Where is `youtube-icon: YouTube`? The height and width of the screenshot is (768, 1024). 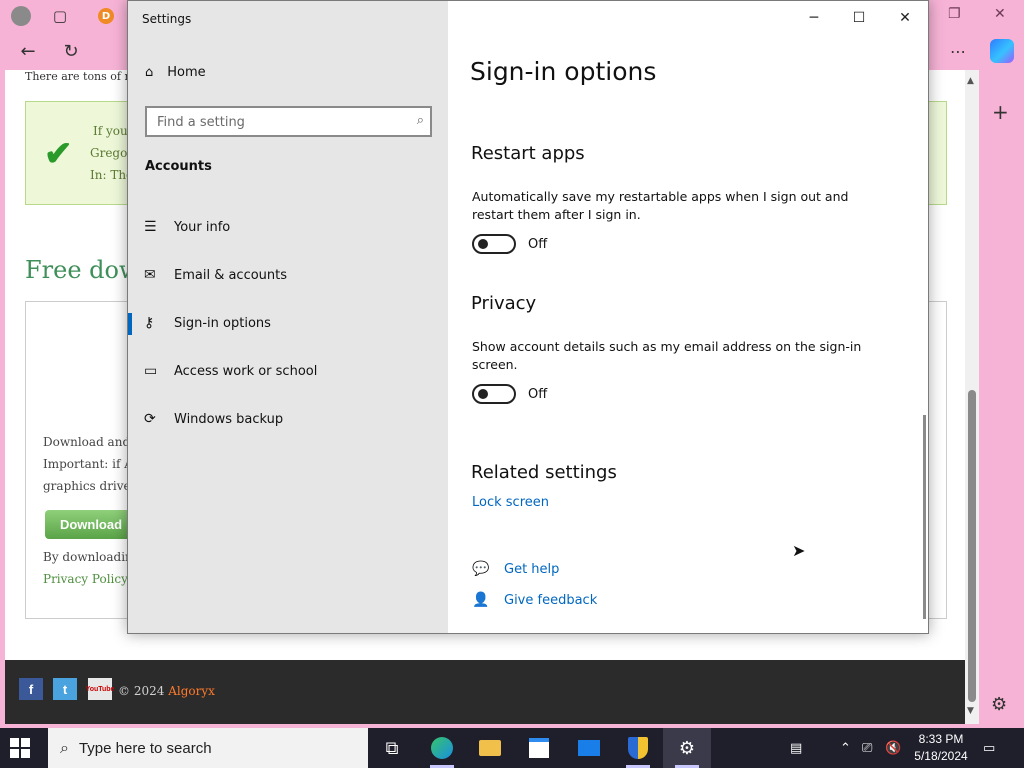 youtube-icon: YouTube is located at coordinates (100, 689).